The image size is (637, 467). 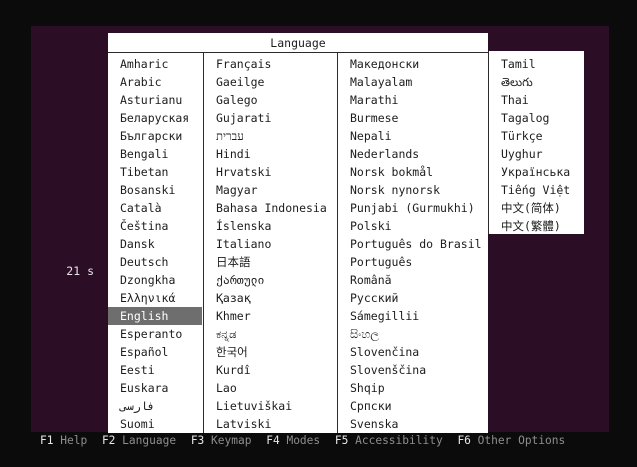 I want to click on language-option: Sámegillii, so click(x=413, y=316).